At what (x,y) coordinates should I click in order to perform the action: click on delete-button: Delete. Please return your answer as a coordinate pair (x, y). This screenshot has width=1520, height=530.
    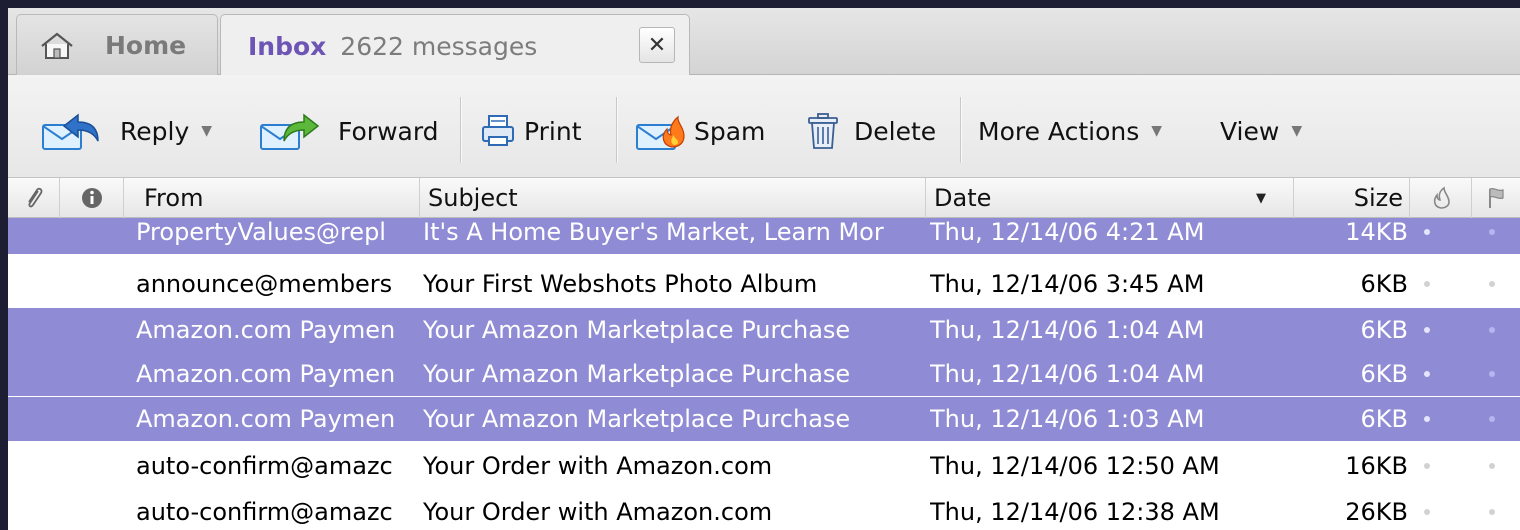
    Looking at the image, I should click on (871, 131).